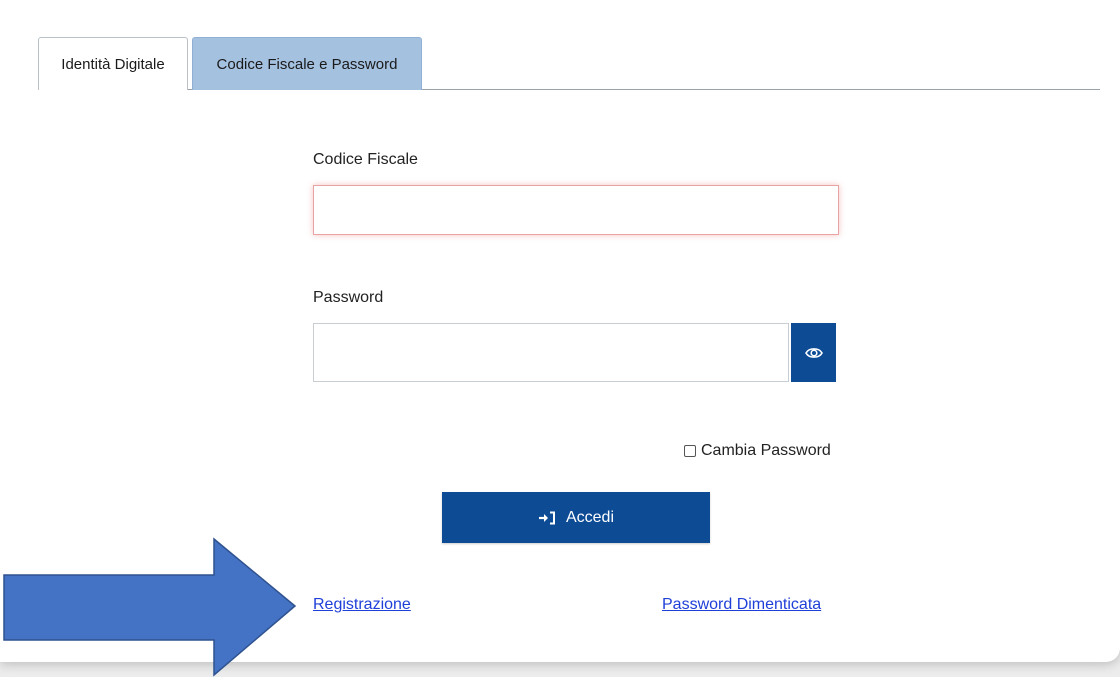 The image size is (1120, 677). I want to click on tab-codice-fiscale-password: Codice Fiscale e Password, so click(307, 63).